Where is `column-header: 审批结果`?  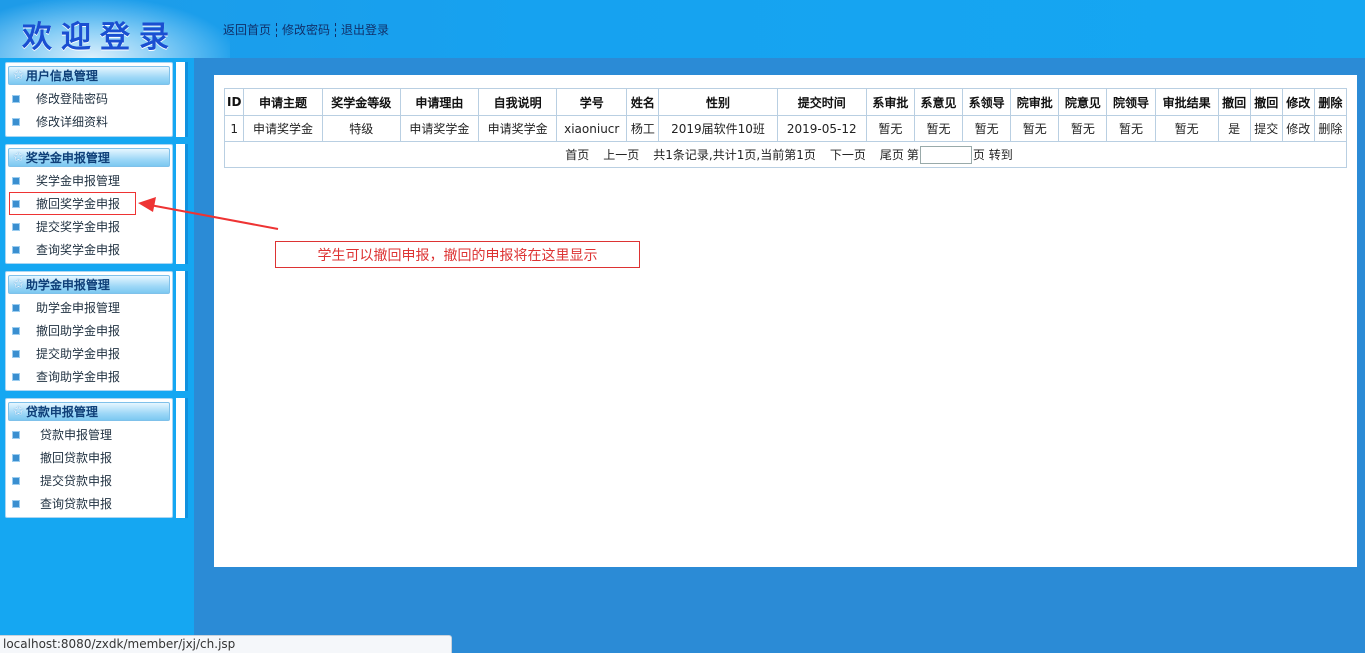
column-header: 审批结果 is located at coordinates (1186, 102).